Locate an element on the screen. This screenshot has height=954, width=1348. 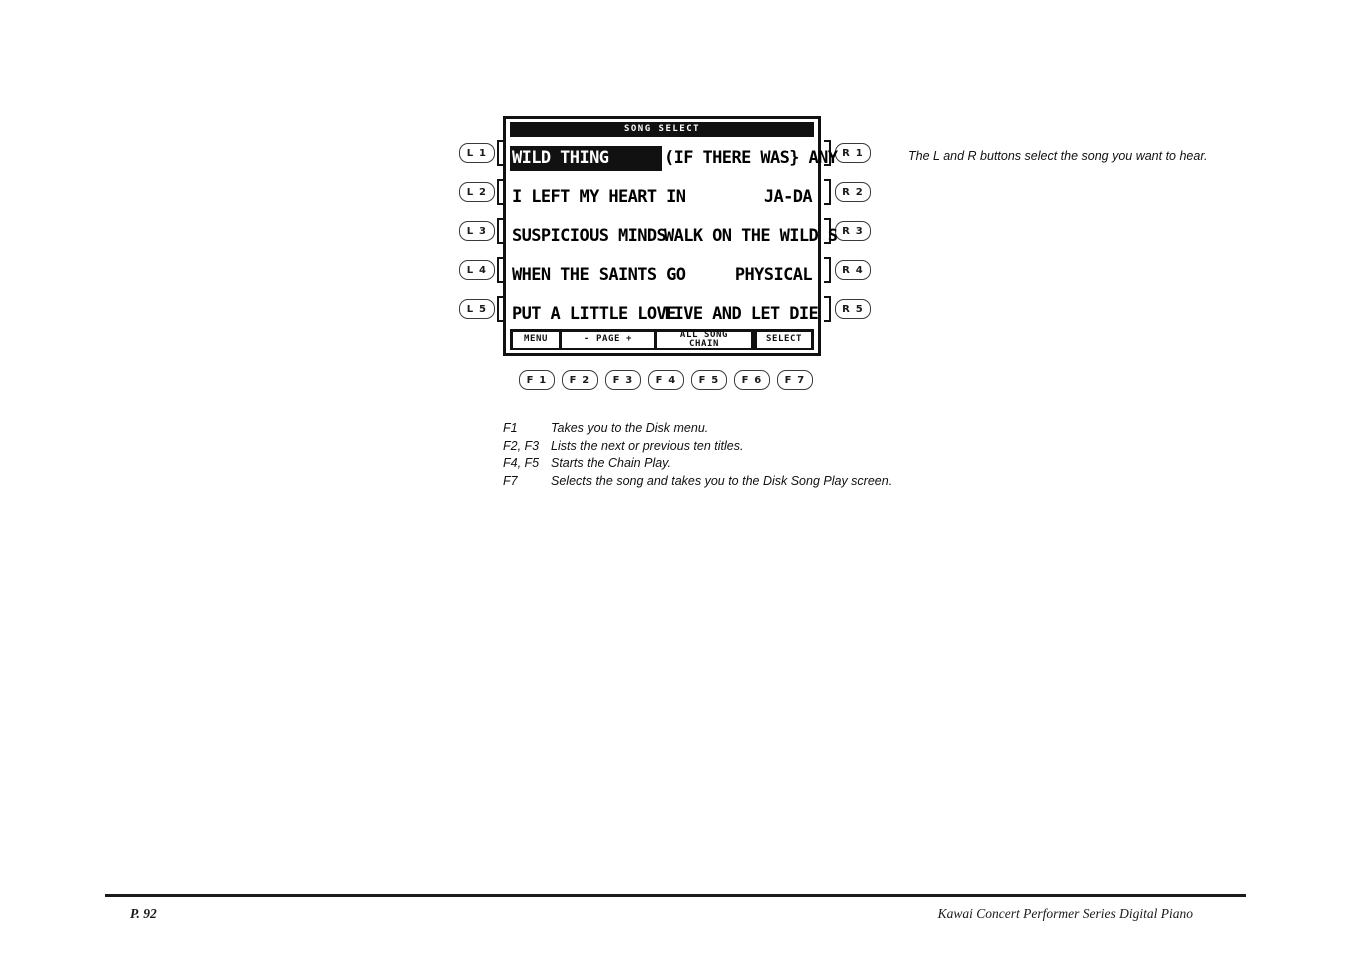
function-button-f1: F 1 is located at coordinates (537, 380).